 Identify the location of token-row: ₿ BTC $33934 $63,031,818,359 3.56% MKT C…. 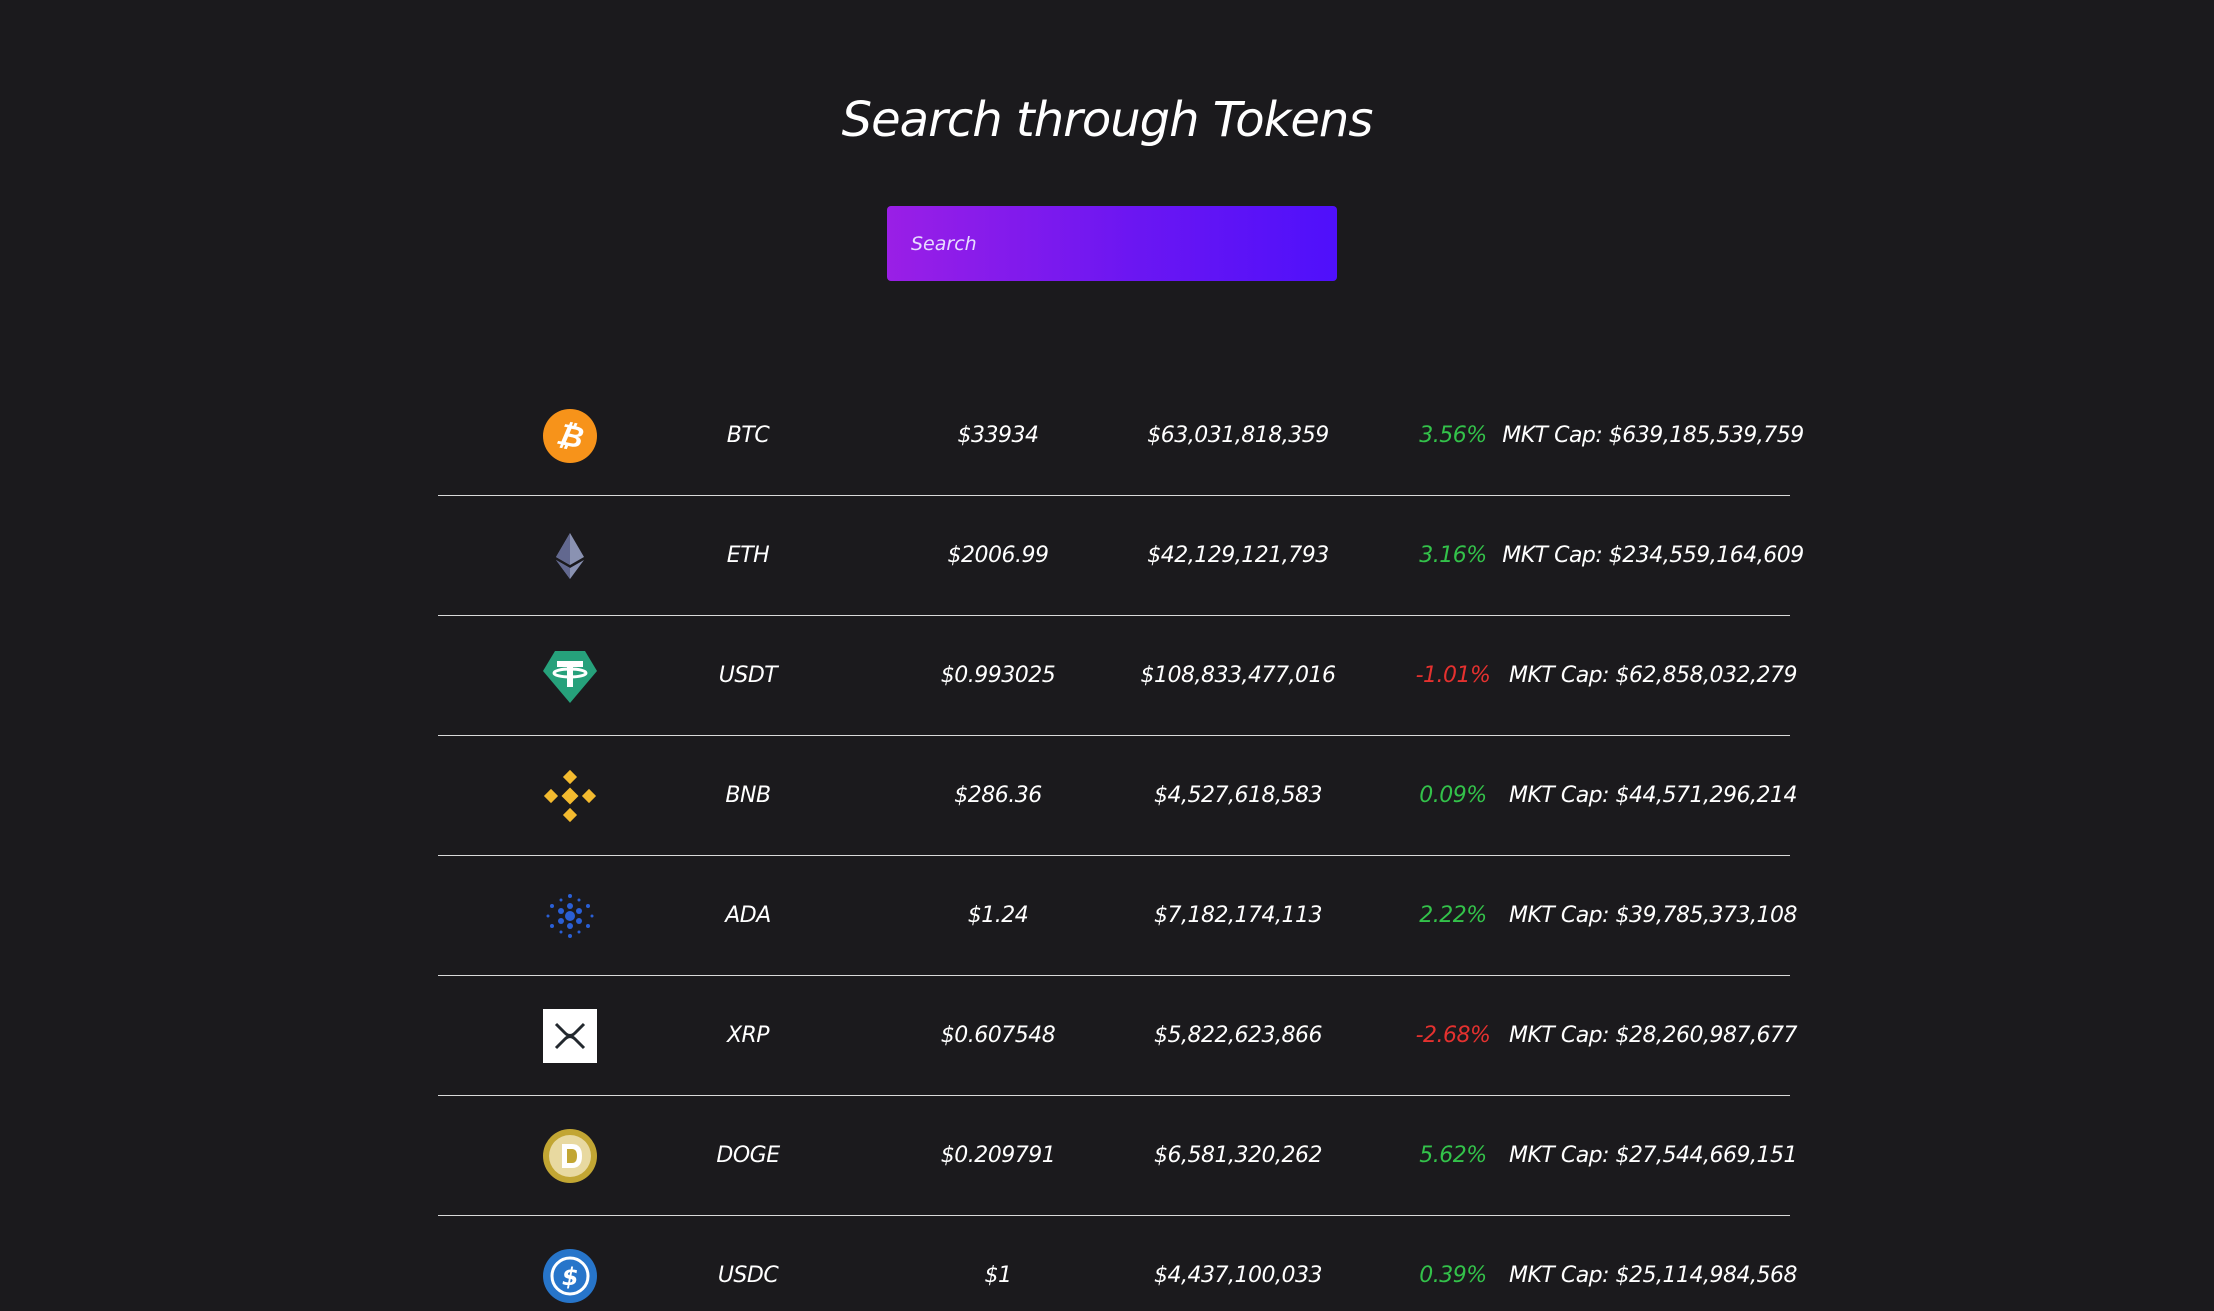
(1121, 436).